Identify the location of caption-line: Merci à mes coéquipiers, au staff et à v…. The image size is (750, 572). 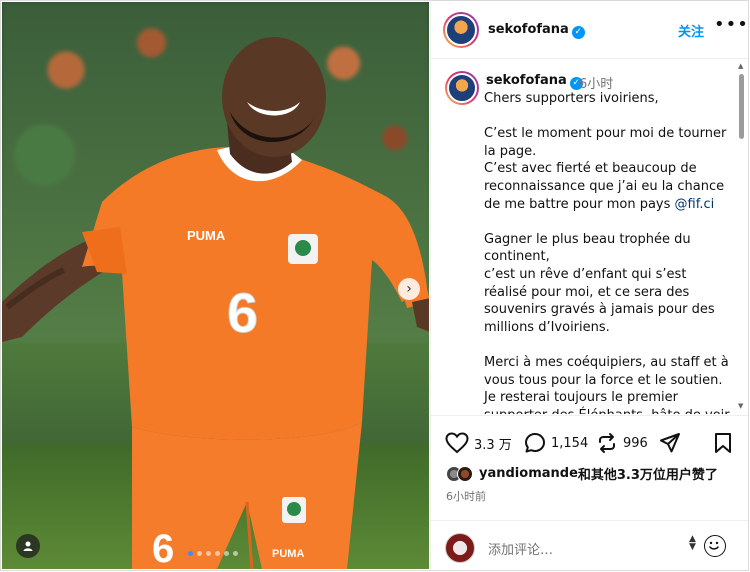
(606, 371).